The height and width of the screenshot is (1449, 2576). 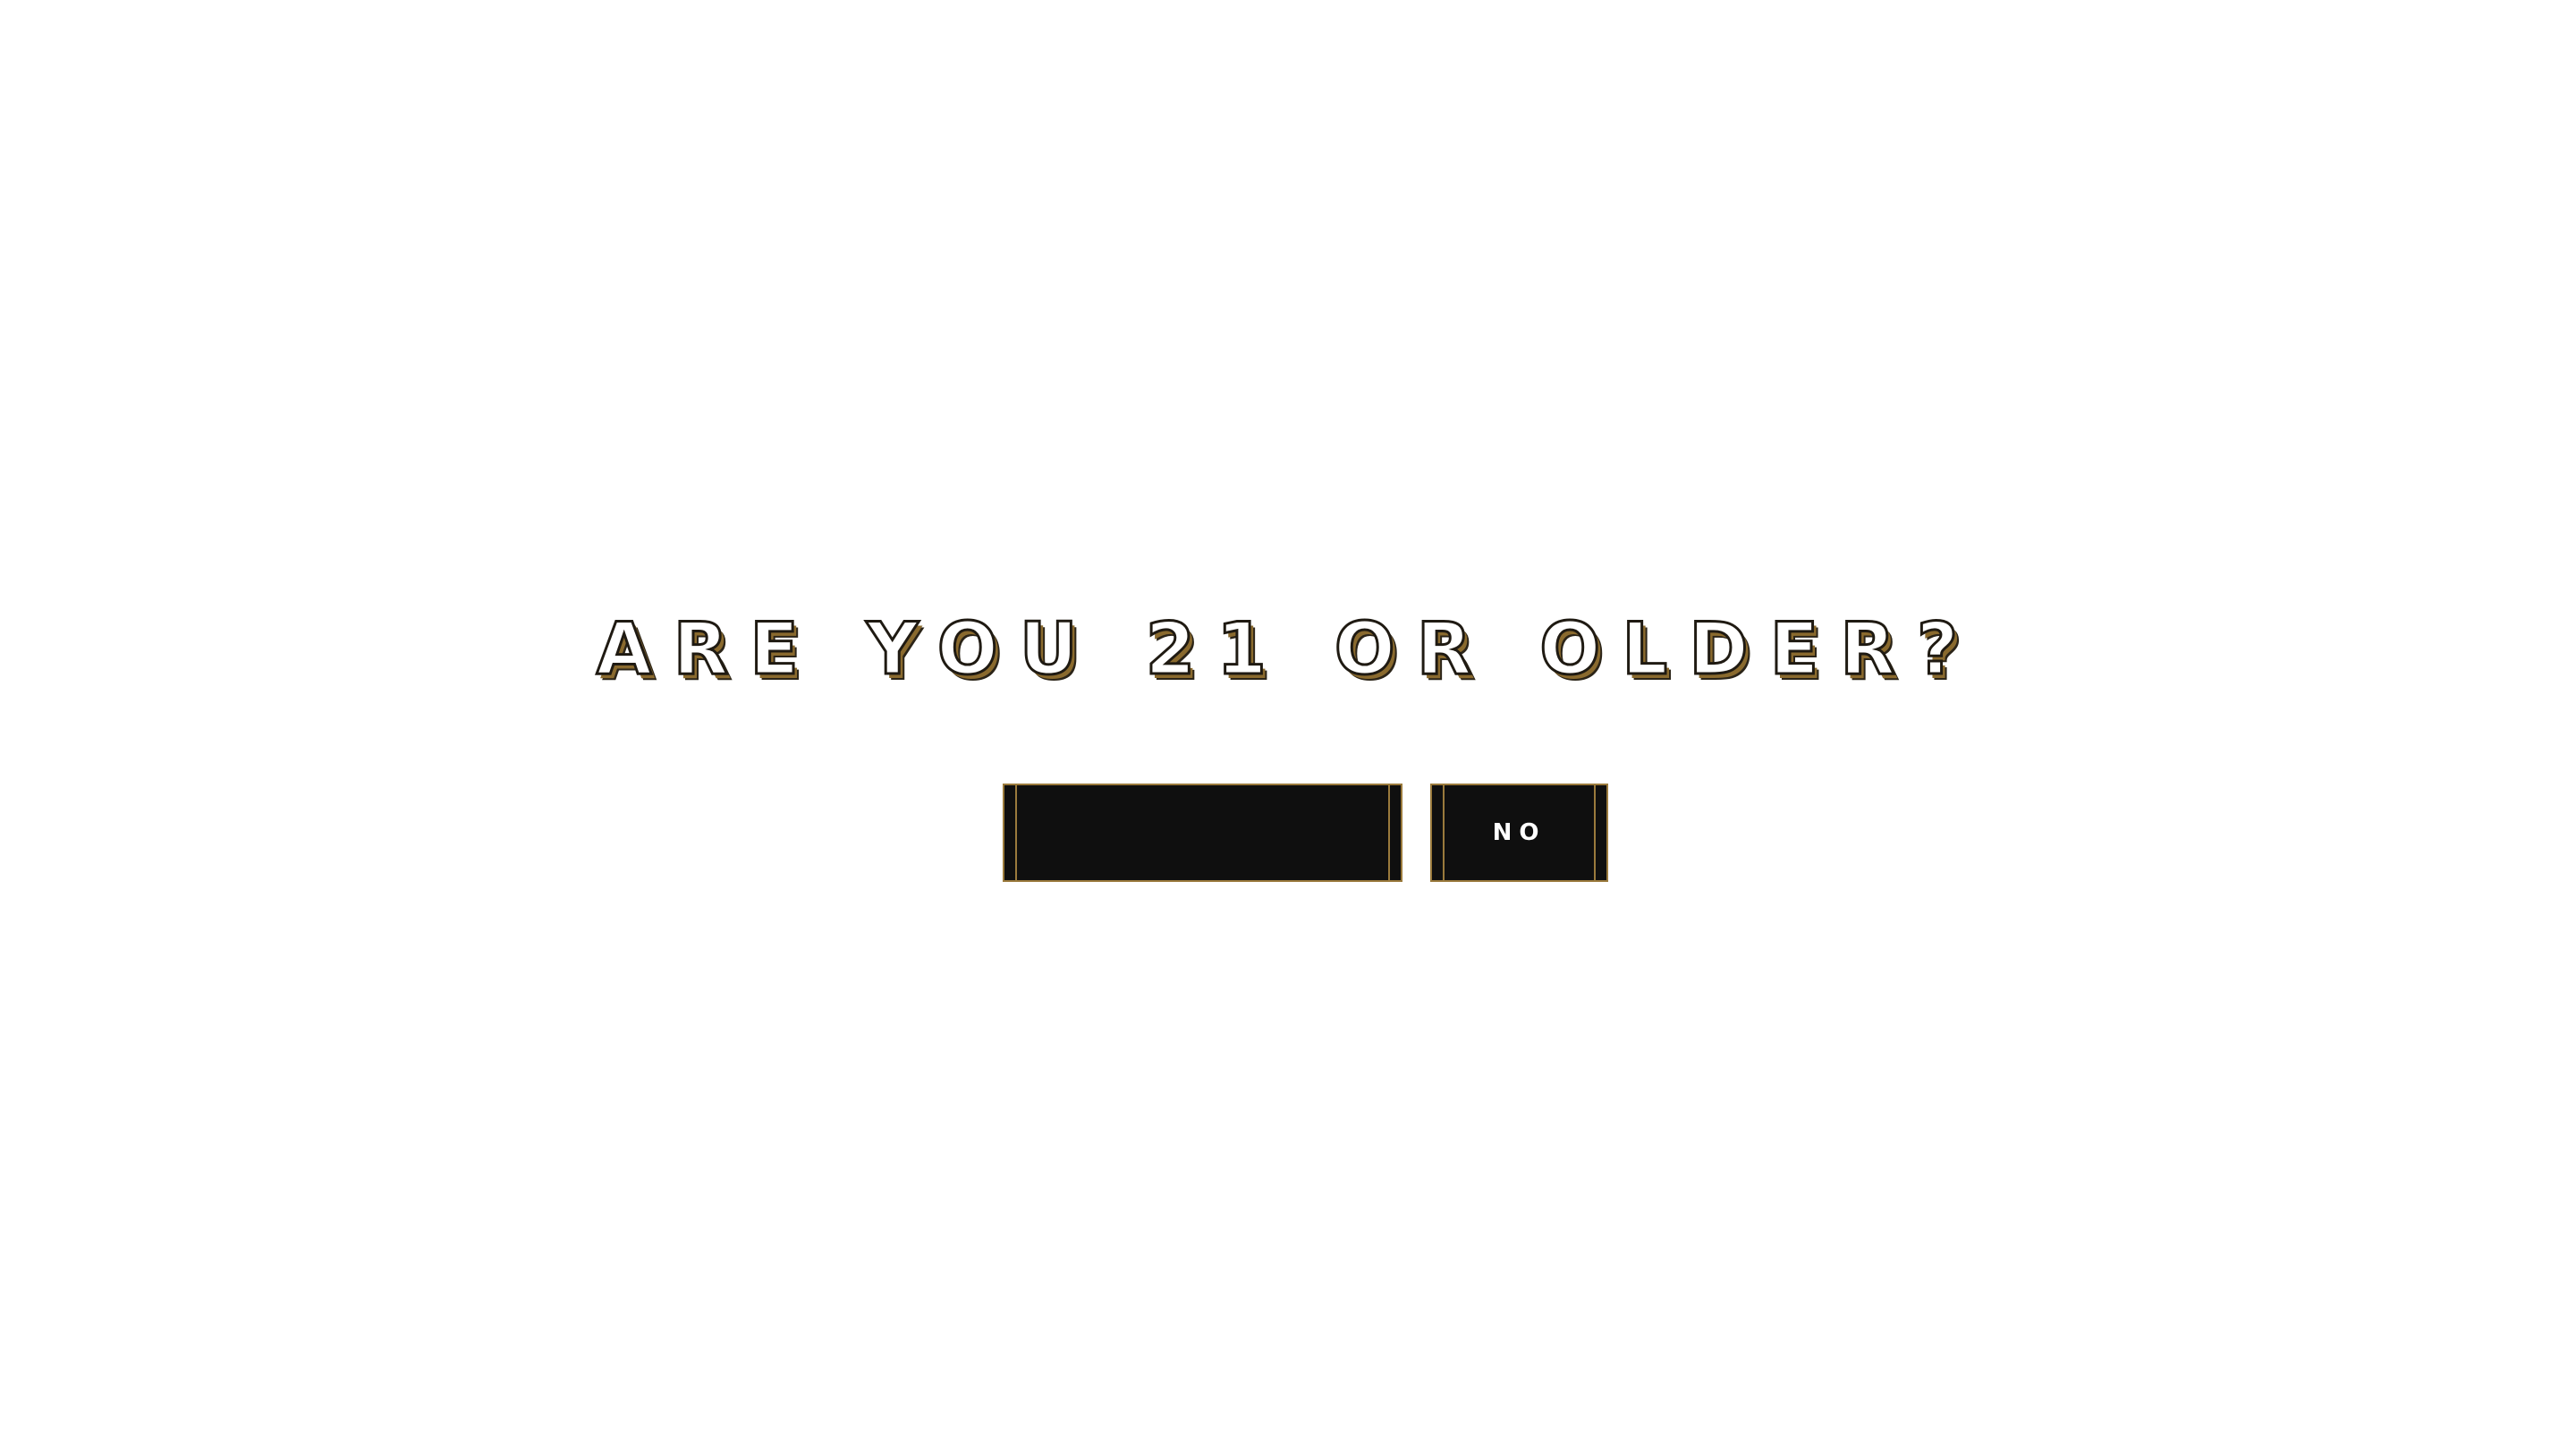 I want to click on age-question-heading: ARE YOU 21 OR OLDER?, so click(x=1287, y=649).